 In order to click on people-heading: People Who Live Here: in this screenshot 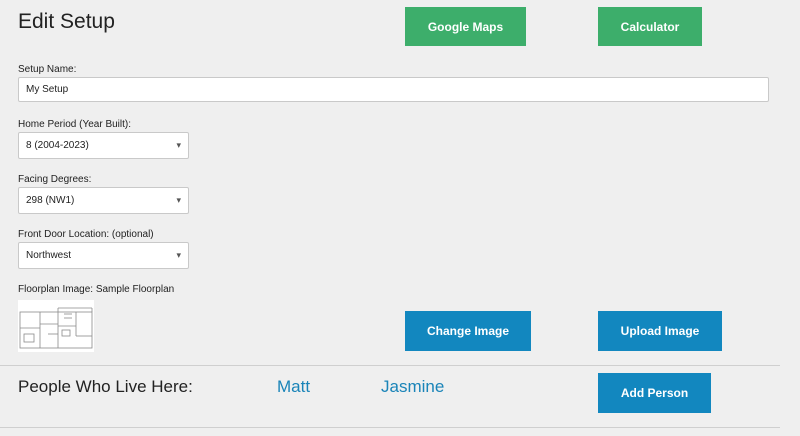, I will do `click(105, 386)`.